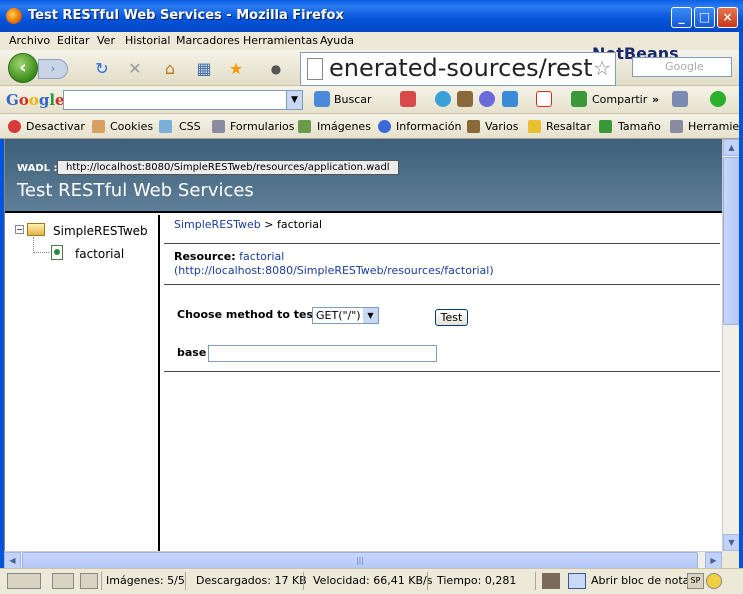  Describe the element at coordinates (465, 99) in the screenshot. I see `museum-icon` at that location.